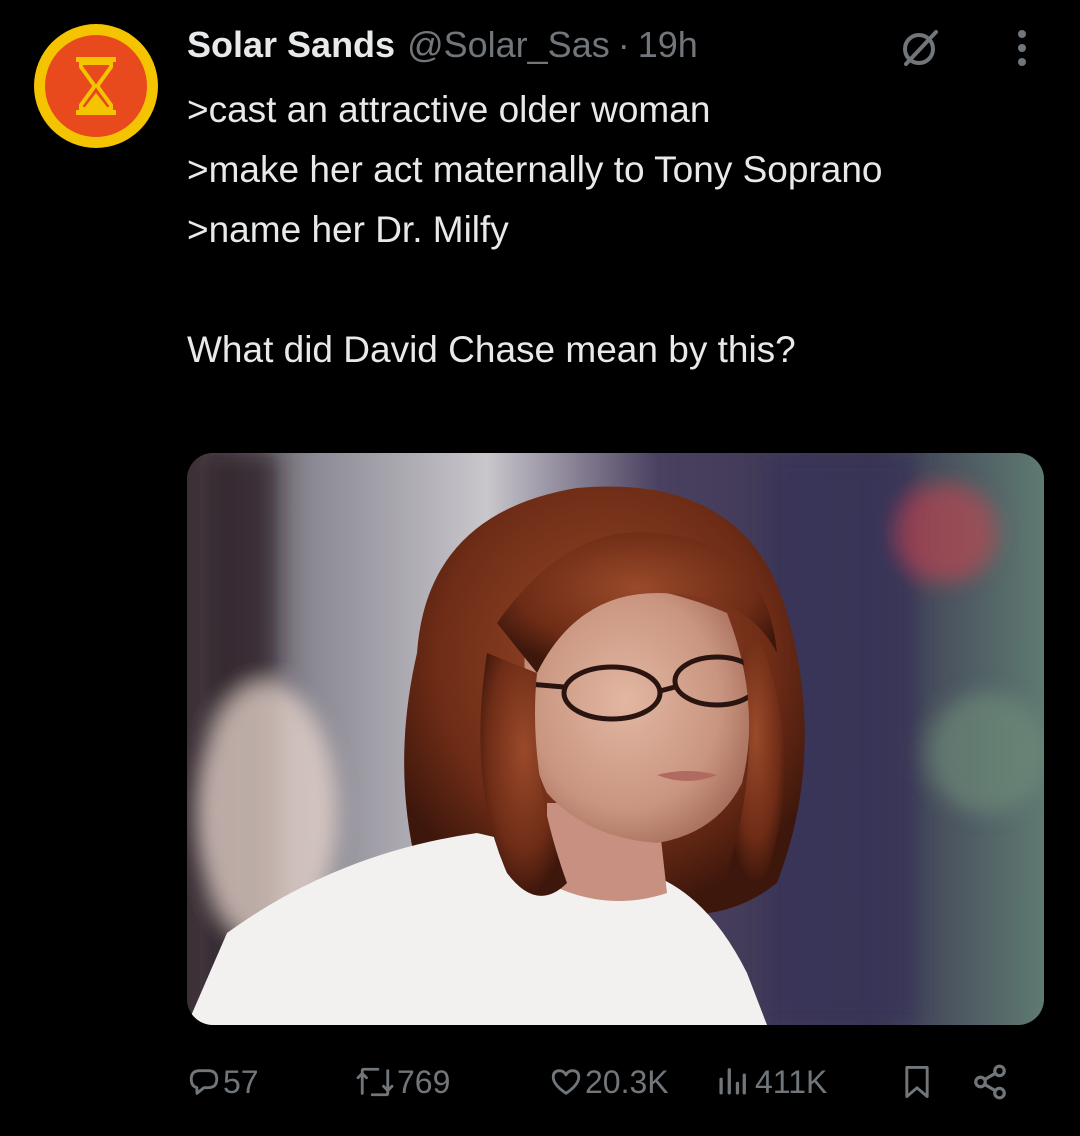 The image size is (1080, 1136). I want to click on reply-button: 57, so click(223, 1082).